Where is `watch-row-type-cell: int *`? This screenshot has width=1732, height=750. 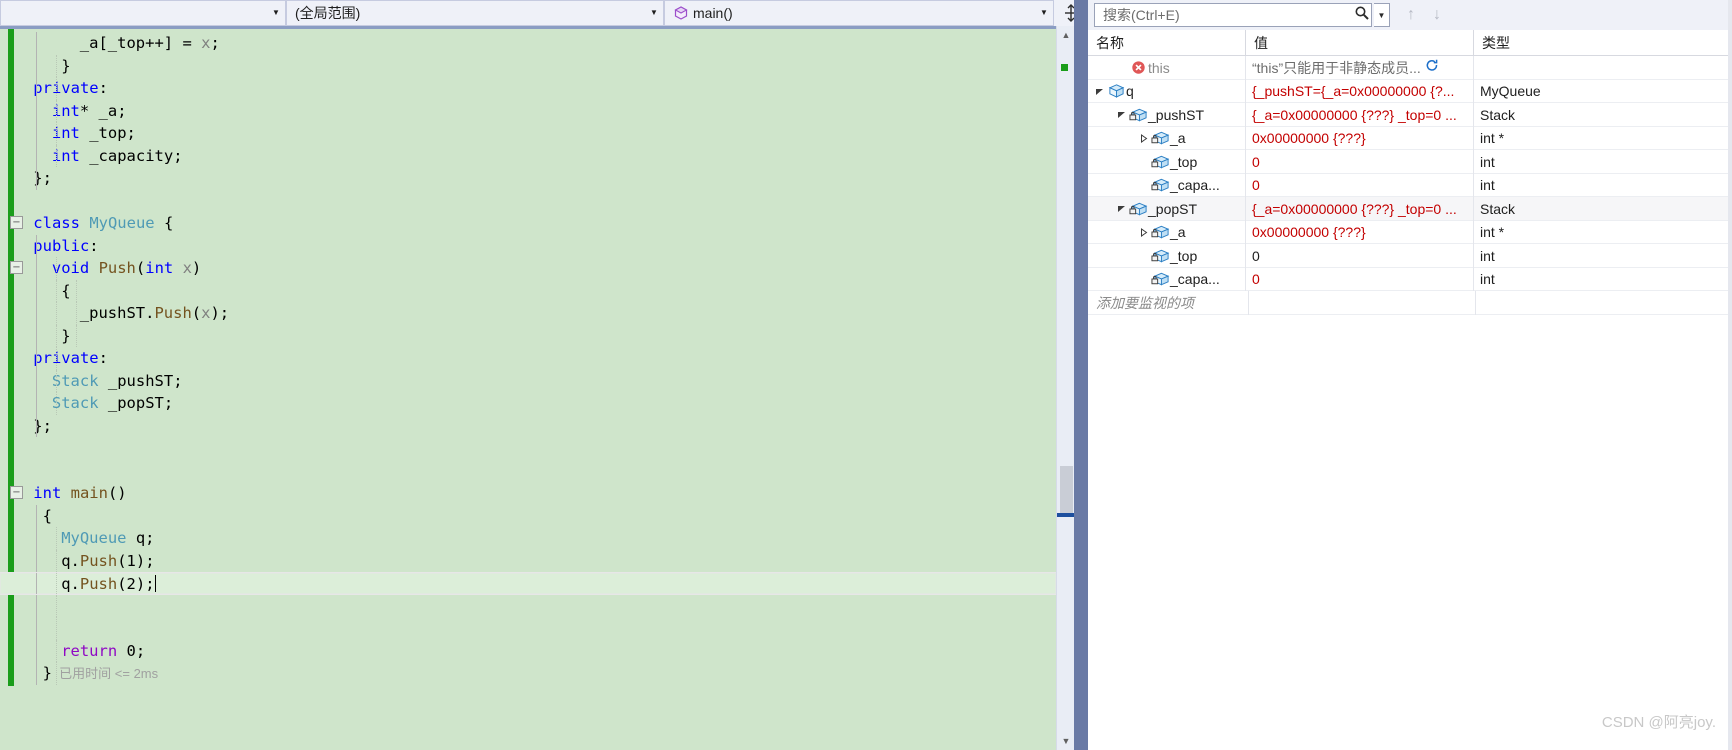 watch-row-type-cell: int * is located at coordinates (1603, 233).